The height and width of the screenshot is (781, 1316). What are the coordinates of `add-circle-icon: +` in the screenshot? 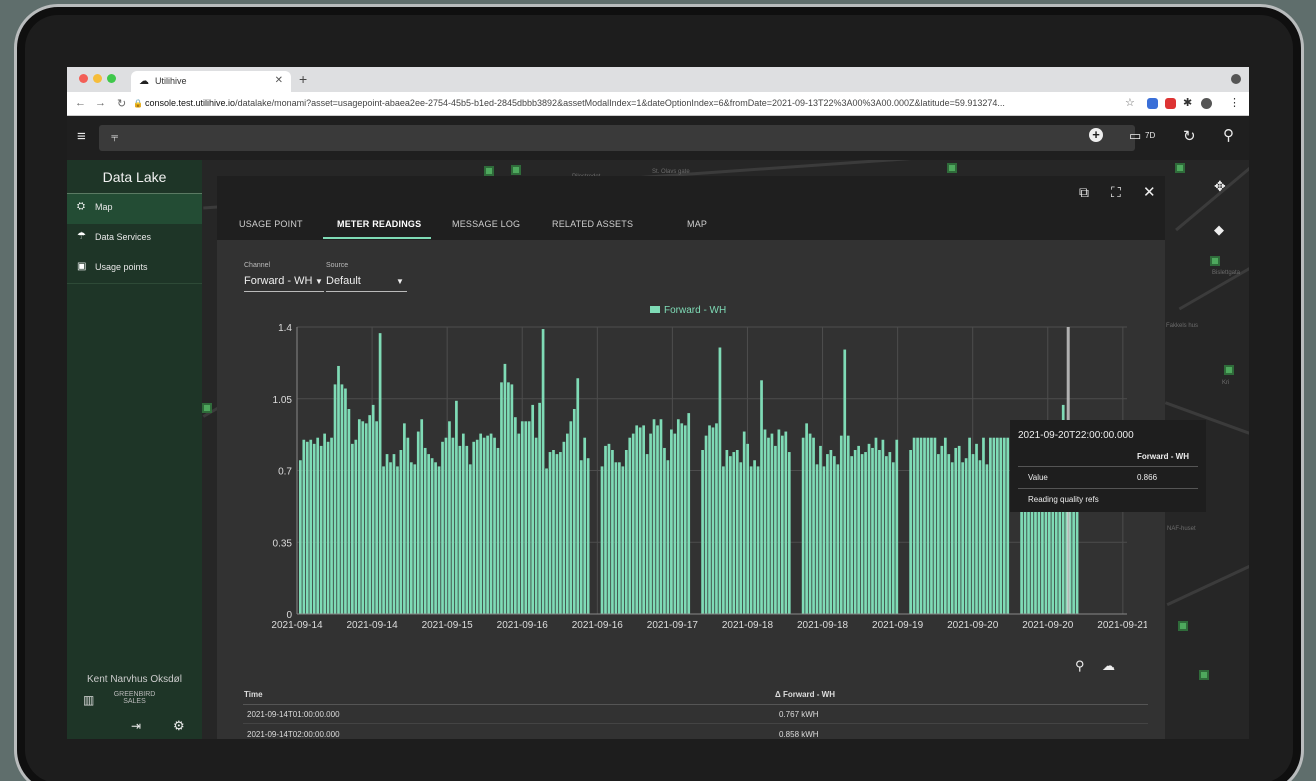 It's located at (1096, 135).